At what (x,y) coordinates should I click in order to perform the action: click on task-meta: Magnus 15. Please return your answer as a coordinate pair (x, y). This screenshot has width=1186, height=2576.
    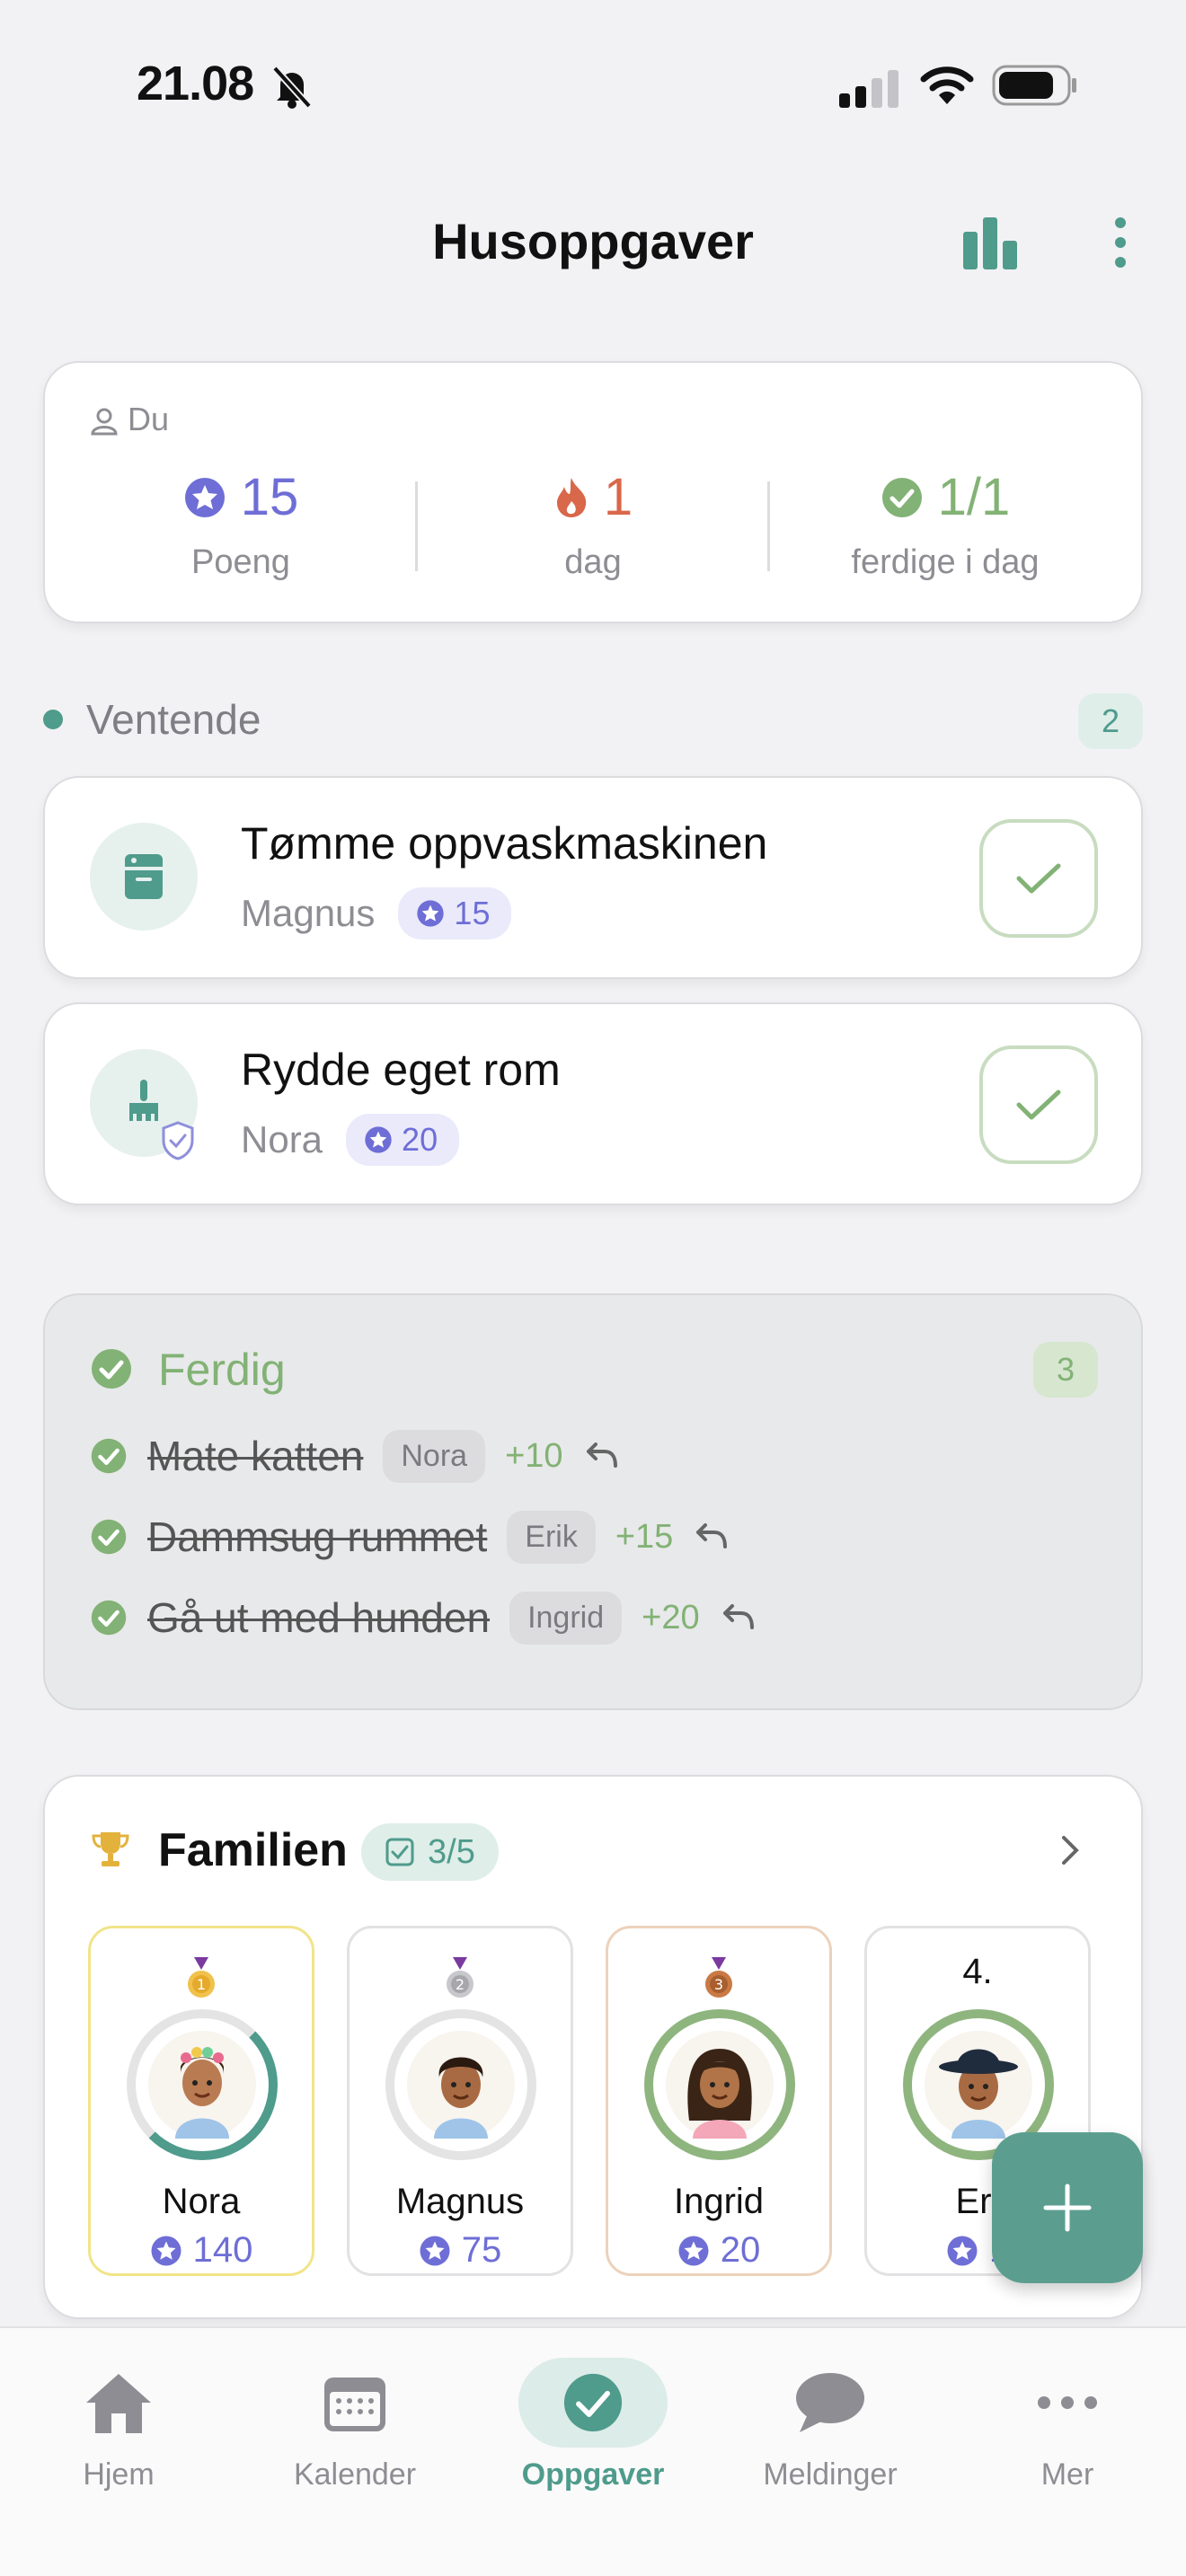
    Looking at the image, I should click on (376, 913).